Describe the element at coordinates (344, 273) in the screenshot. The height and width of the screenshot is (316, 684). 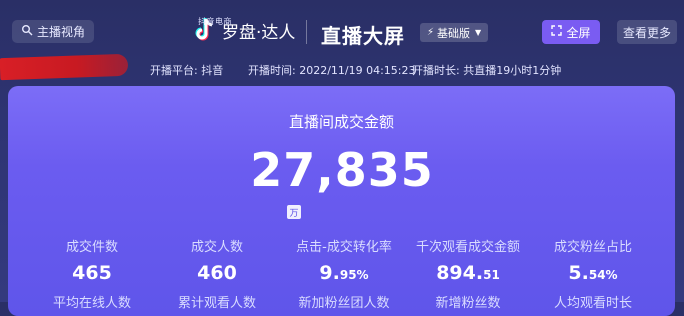
I see `stat-value: 9.95%` at that location.